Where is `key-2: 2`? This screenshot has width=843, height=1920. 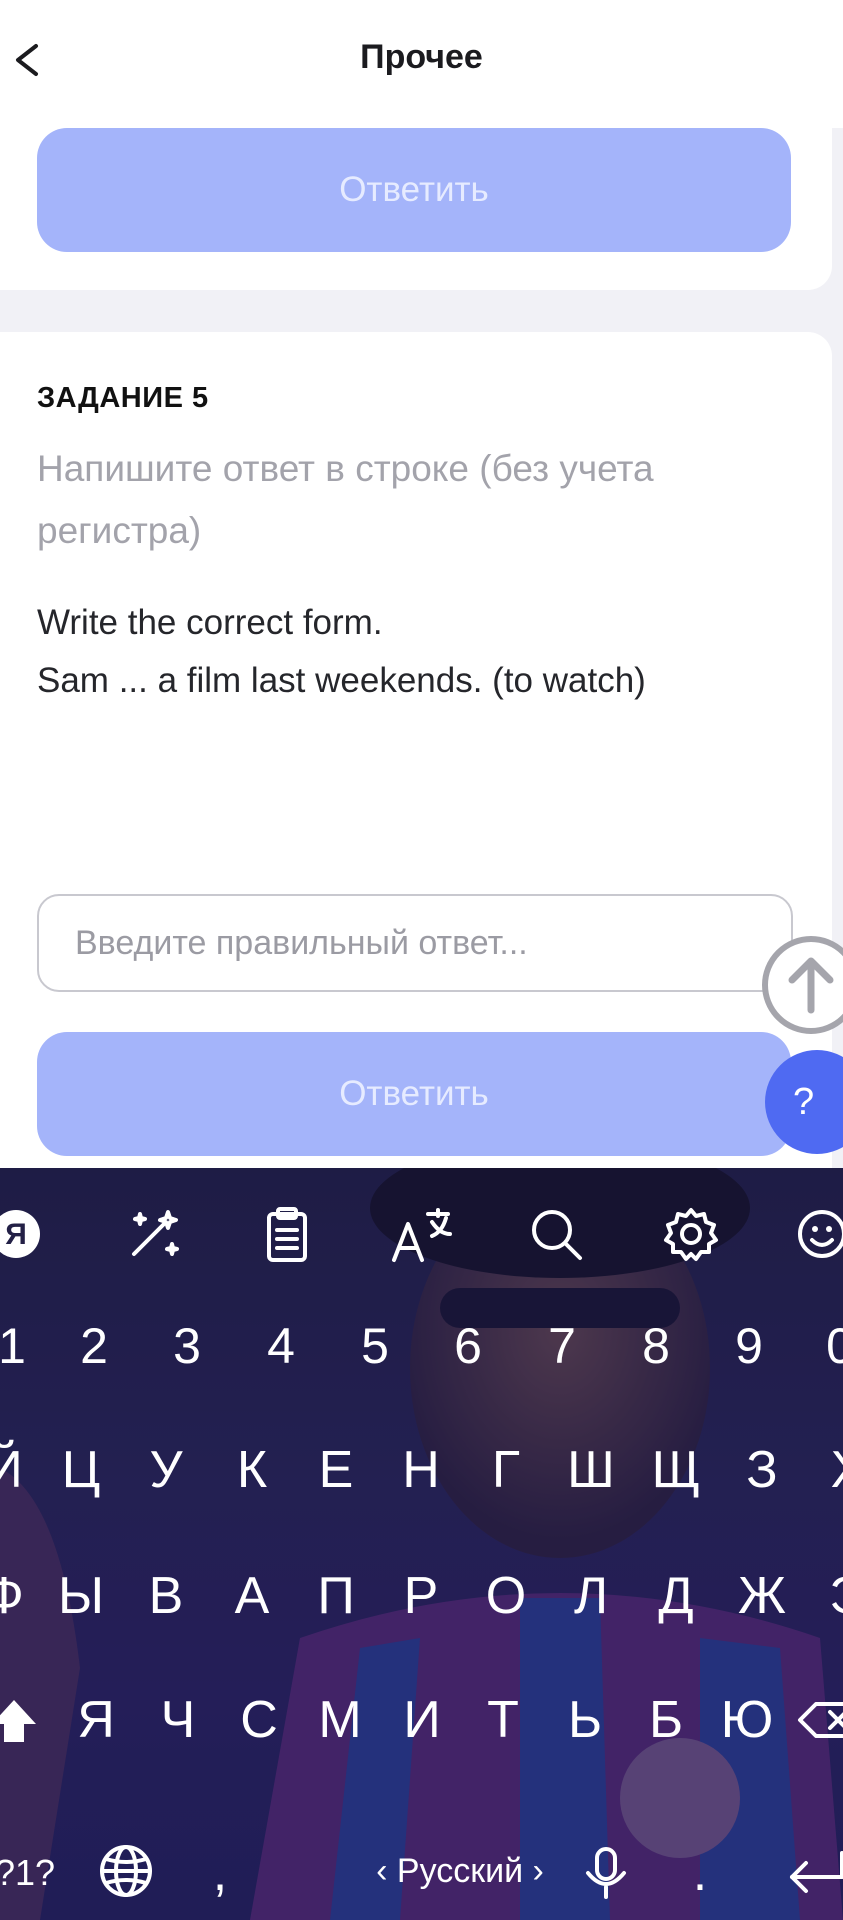 key-2: 2 is located at coordinates (94, 1346).